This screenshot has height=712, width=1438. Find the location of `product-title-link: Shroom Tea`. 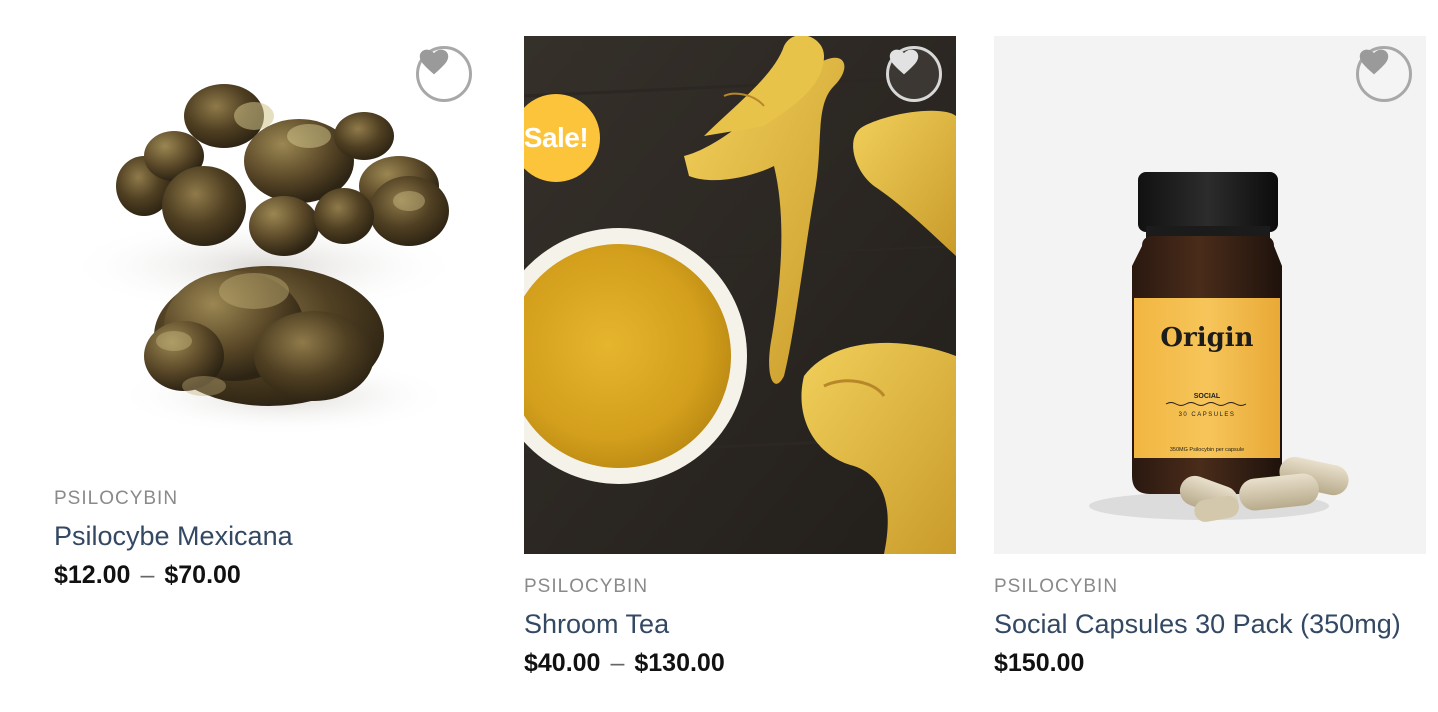

product-title-link: Shroom Tea is located at coordinates (740, 624).